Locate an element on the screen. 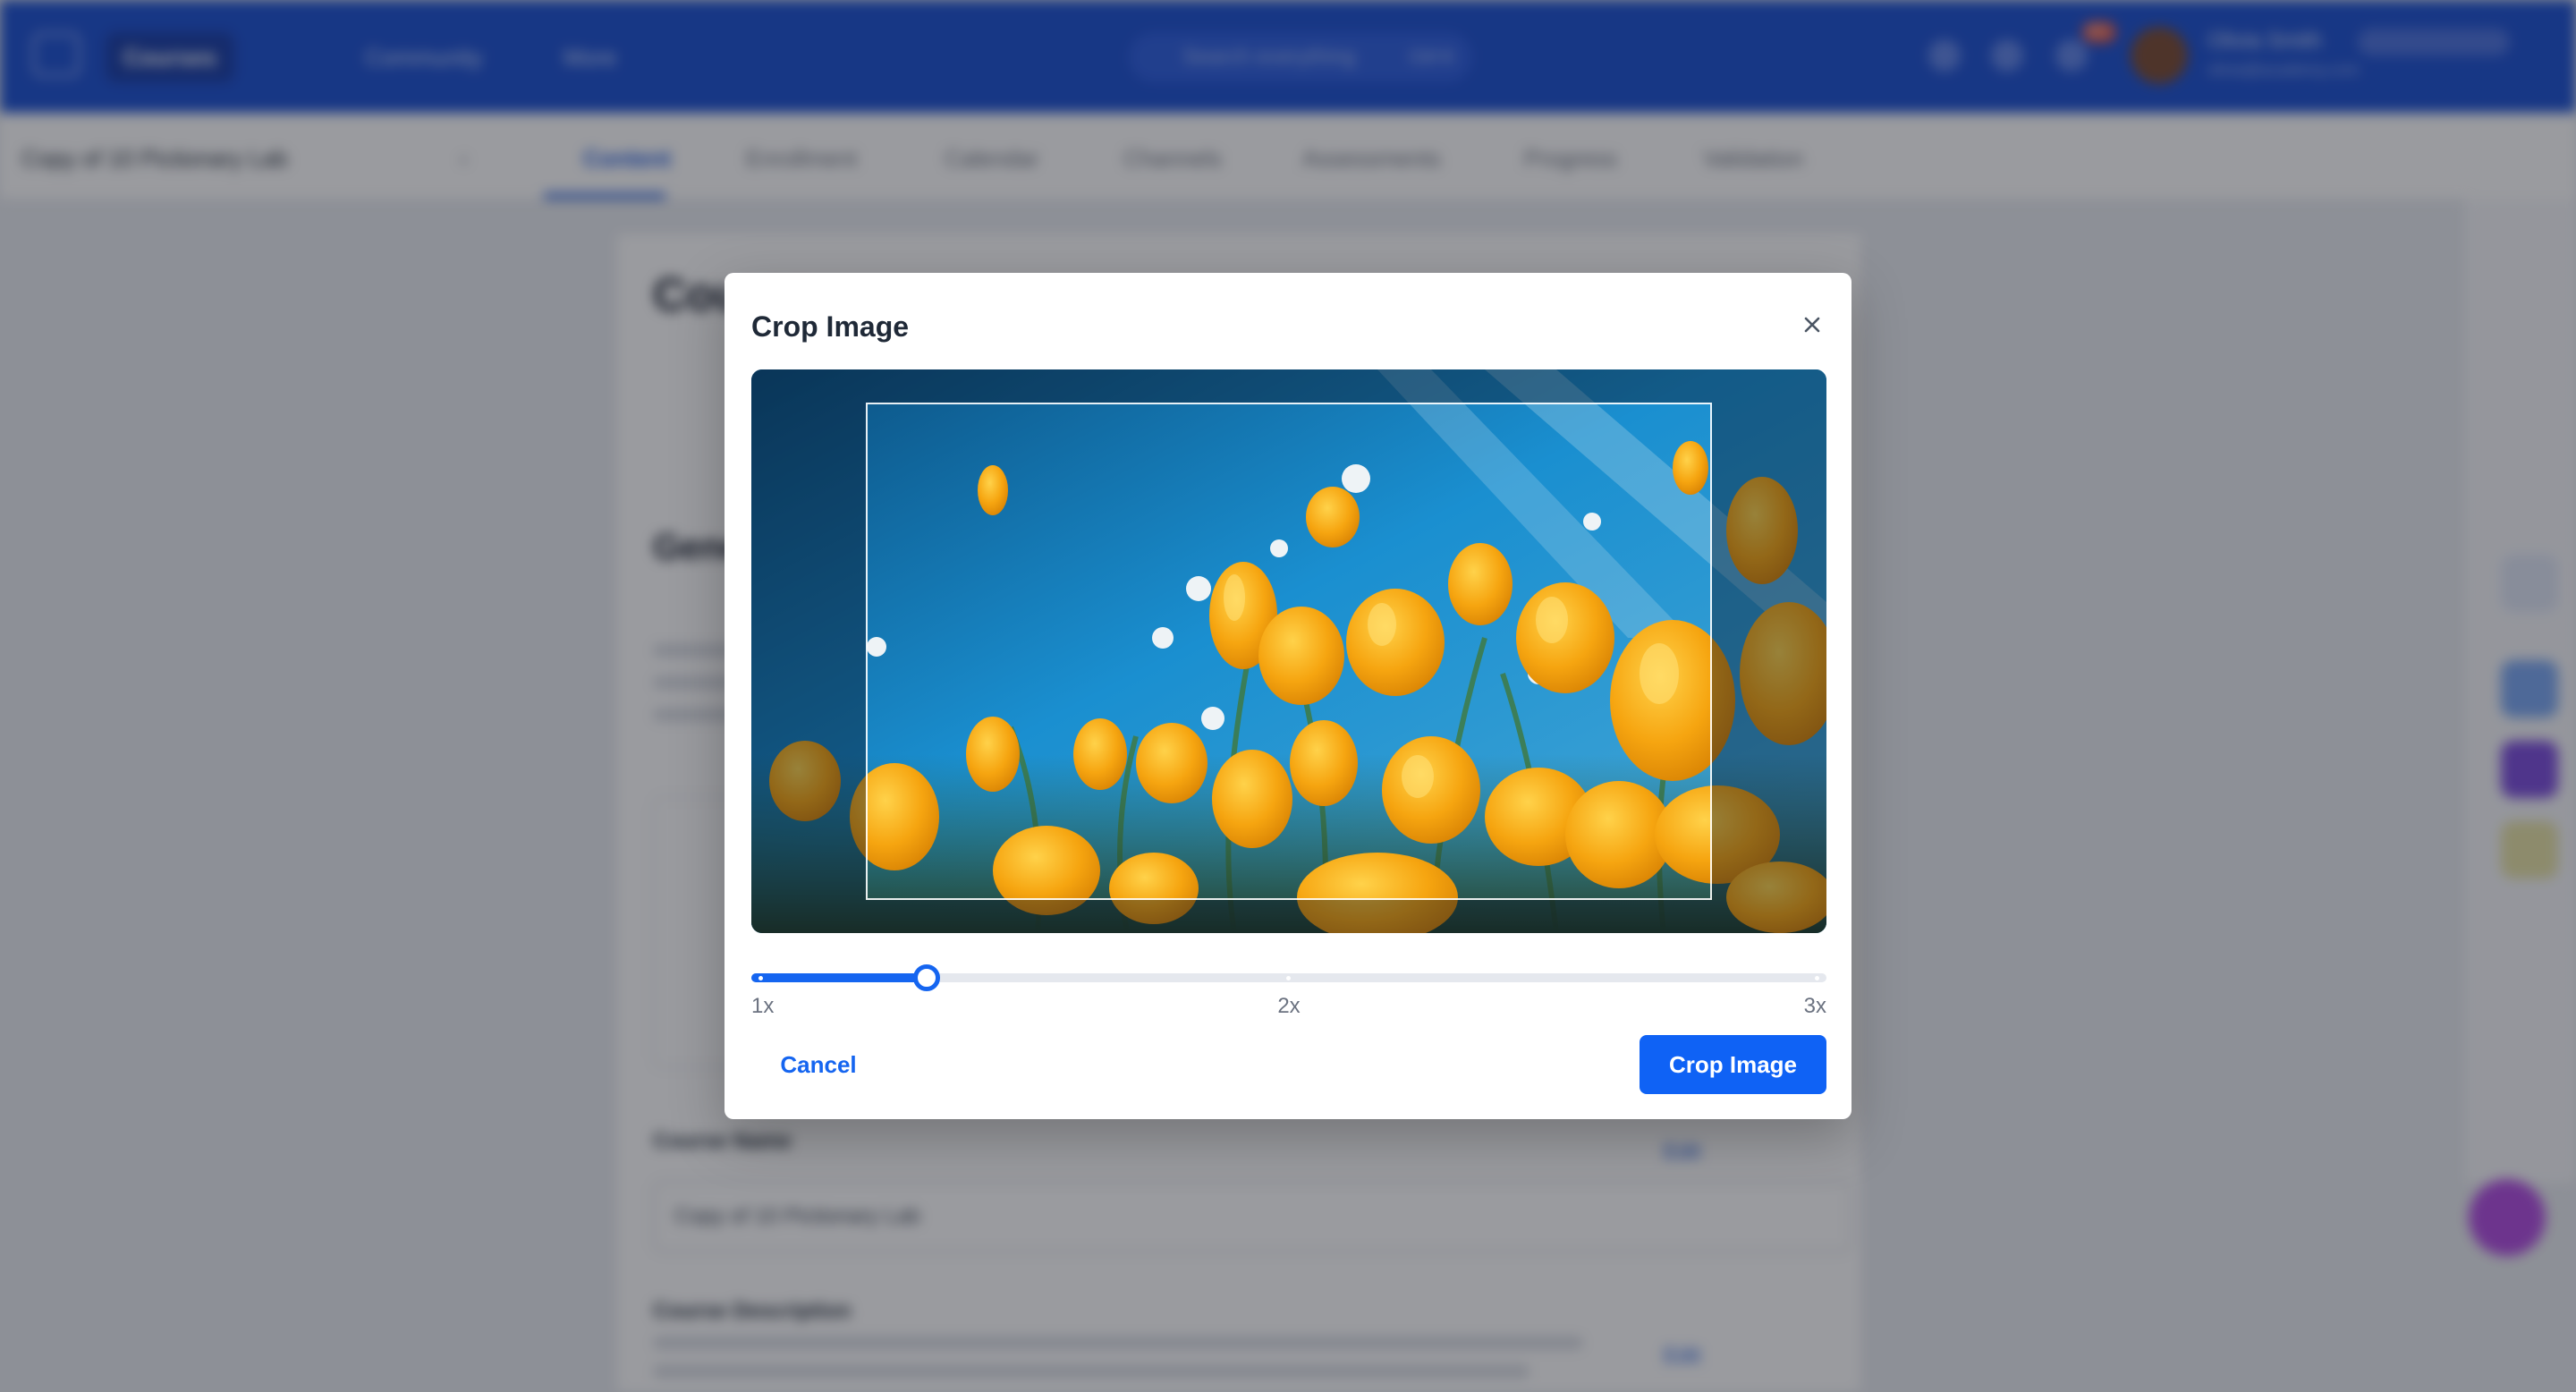 The width and height of the screenshot is (2576, 1392). slider-tick-2x is located at coordinates (1288, 978).